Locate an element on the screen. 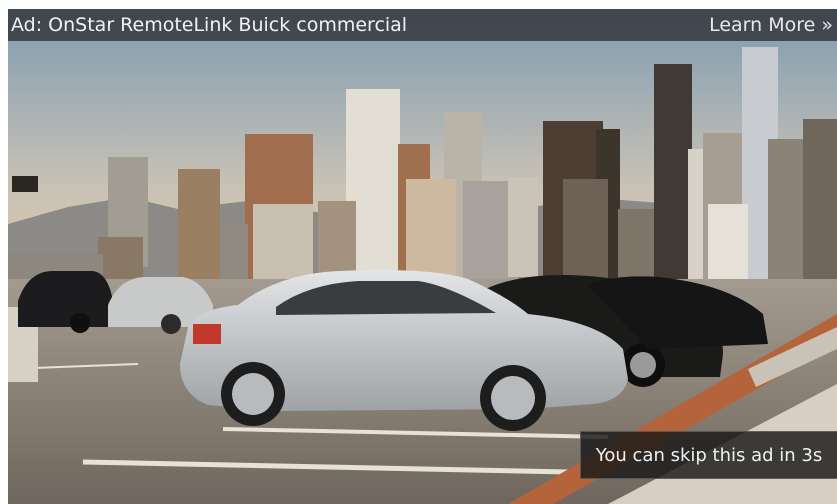 Image resolution: width=837 pixels, height=504 pixels. skip-countdown-text: You can skip this ad in 3s is located at coordinates (709, 455).